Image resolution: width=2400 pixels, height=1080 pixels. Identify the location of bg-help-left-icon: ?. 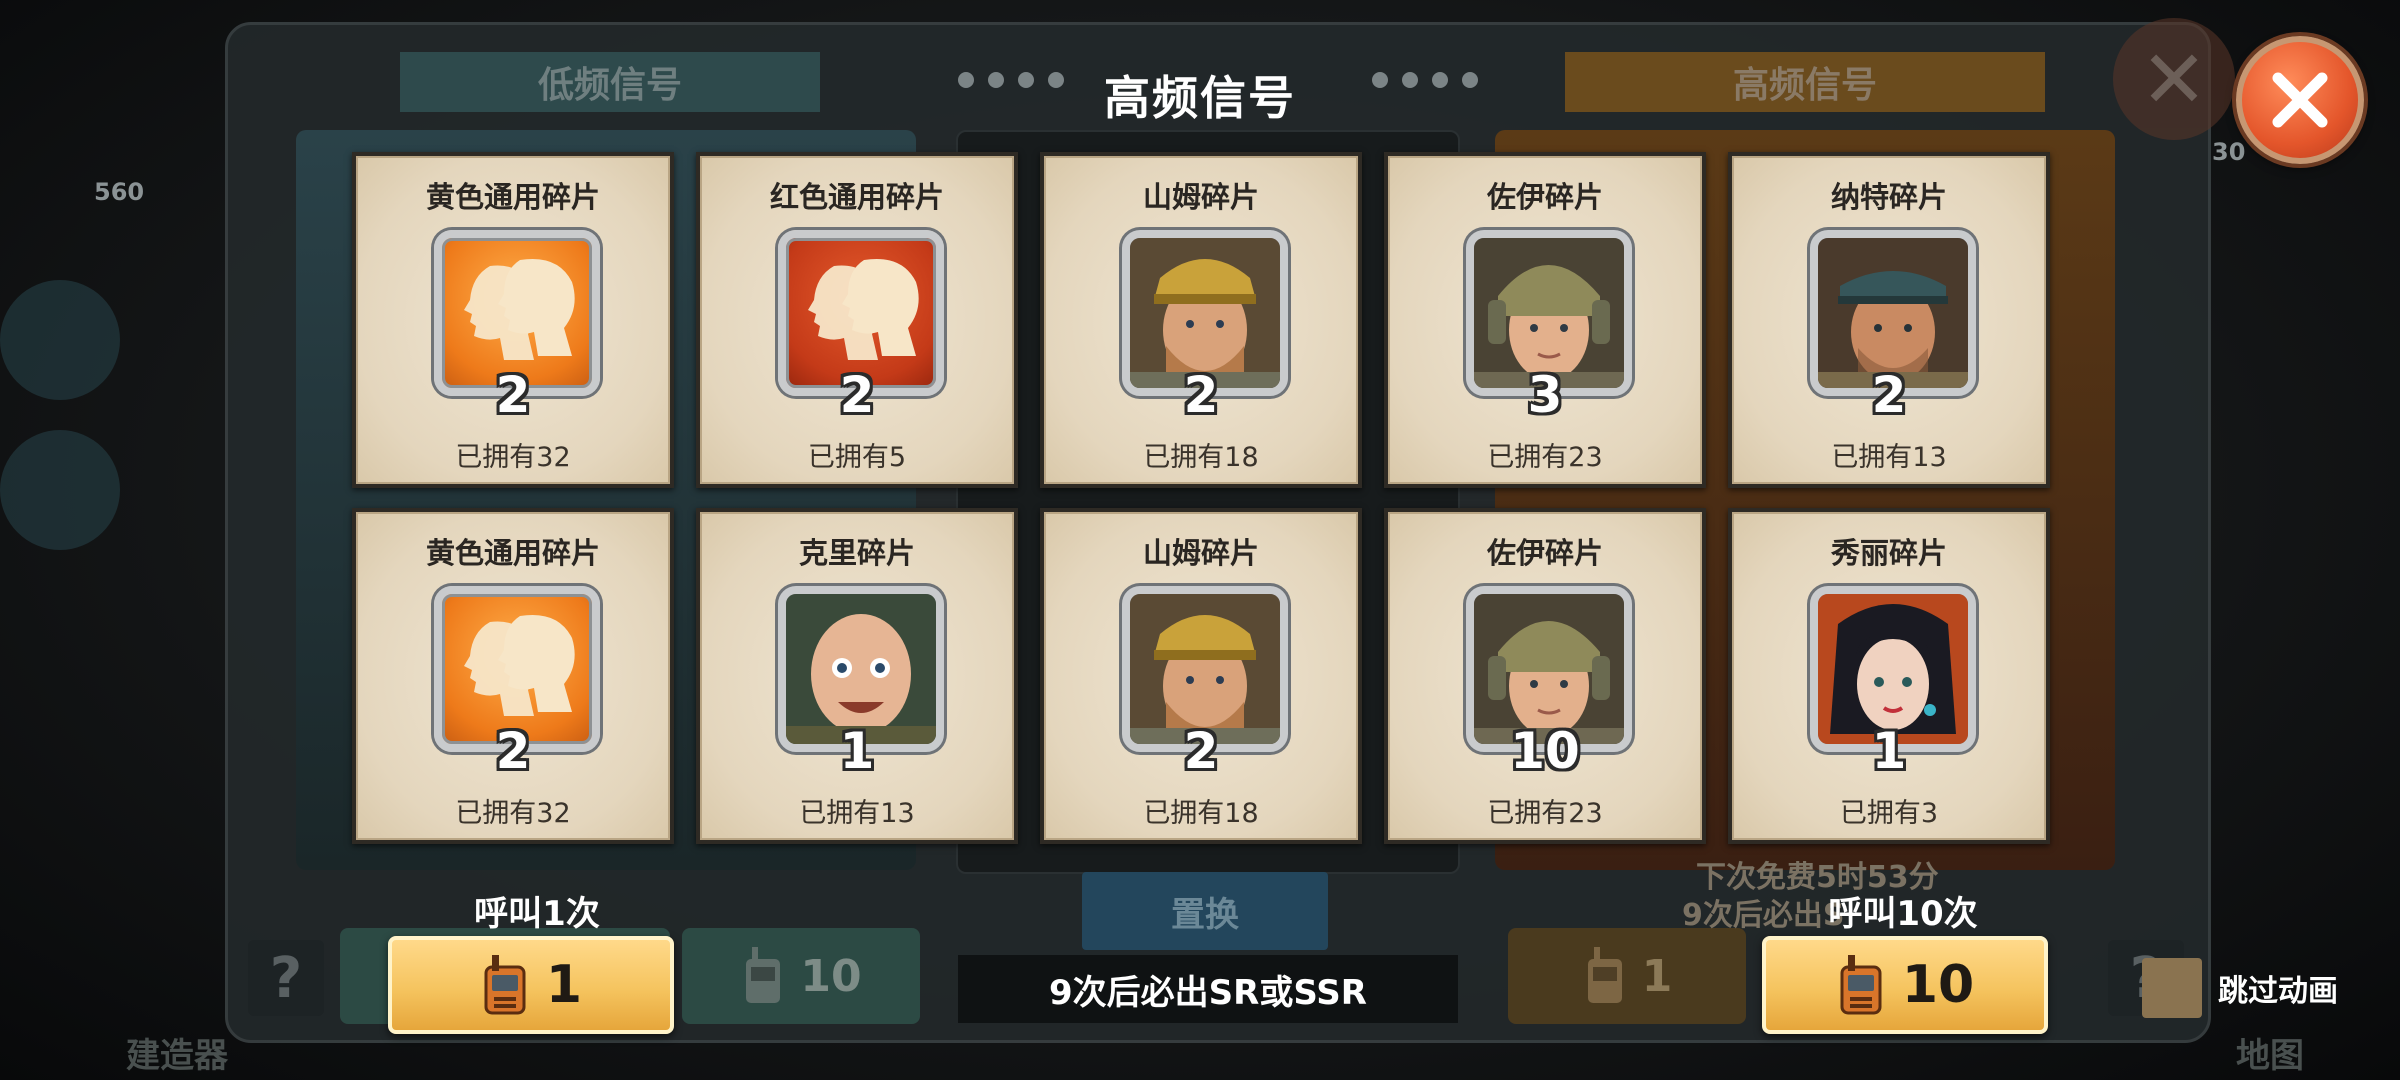
(286, 978).